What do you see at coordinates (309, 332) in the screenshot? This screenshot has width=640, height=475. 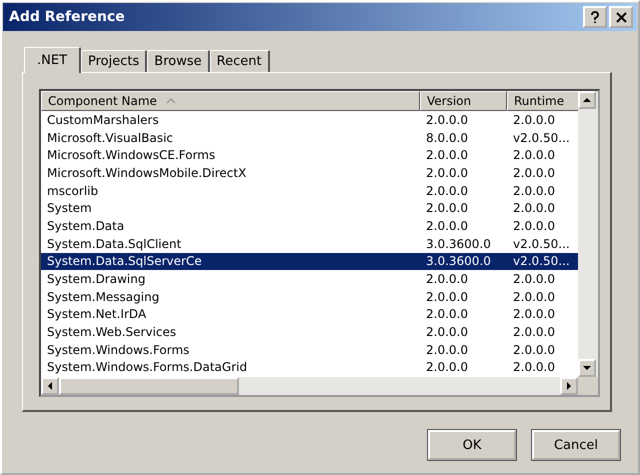 I see `list-row: System.Web.Services 2.0.0.0 2.0.0.0` at bounding box center [309, 332].